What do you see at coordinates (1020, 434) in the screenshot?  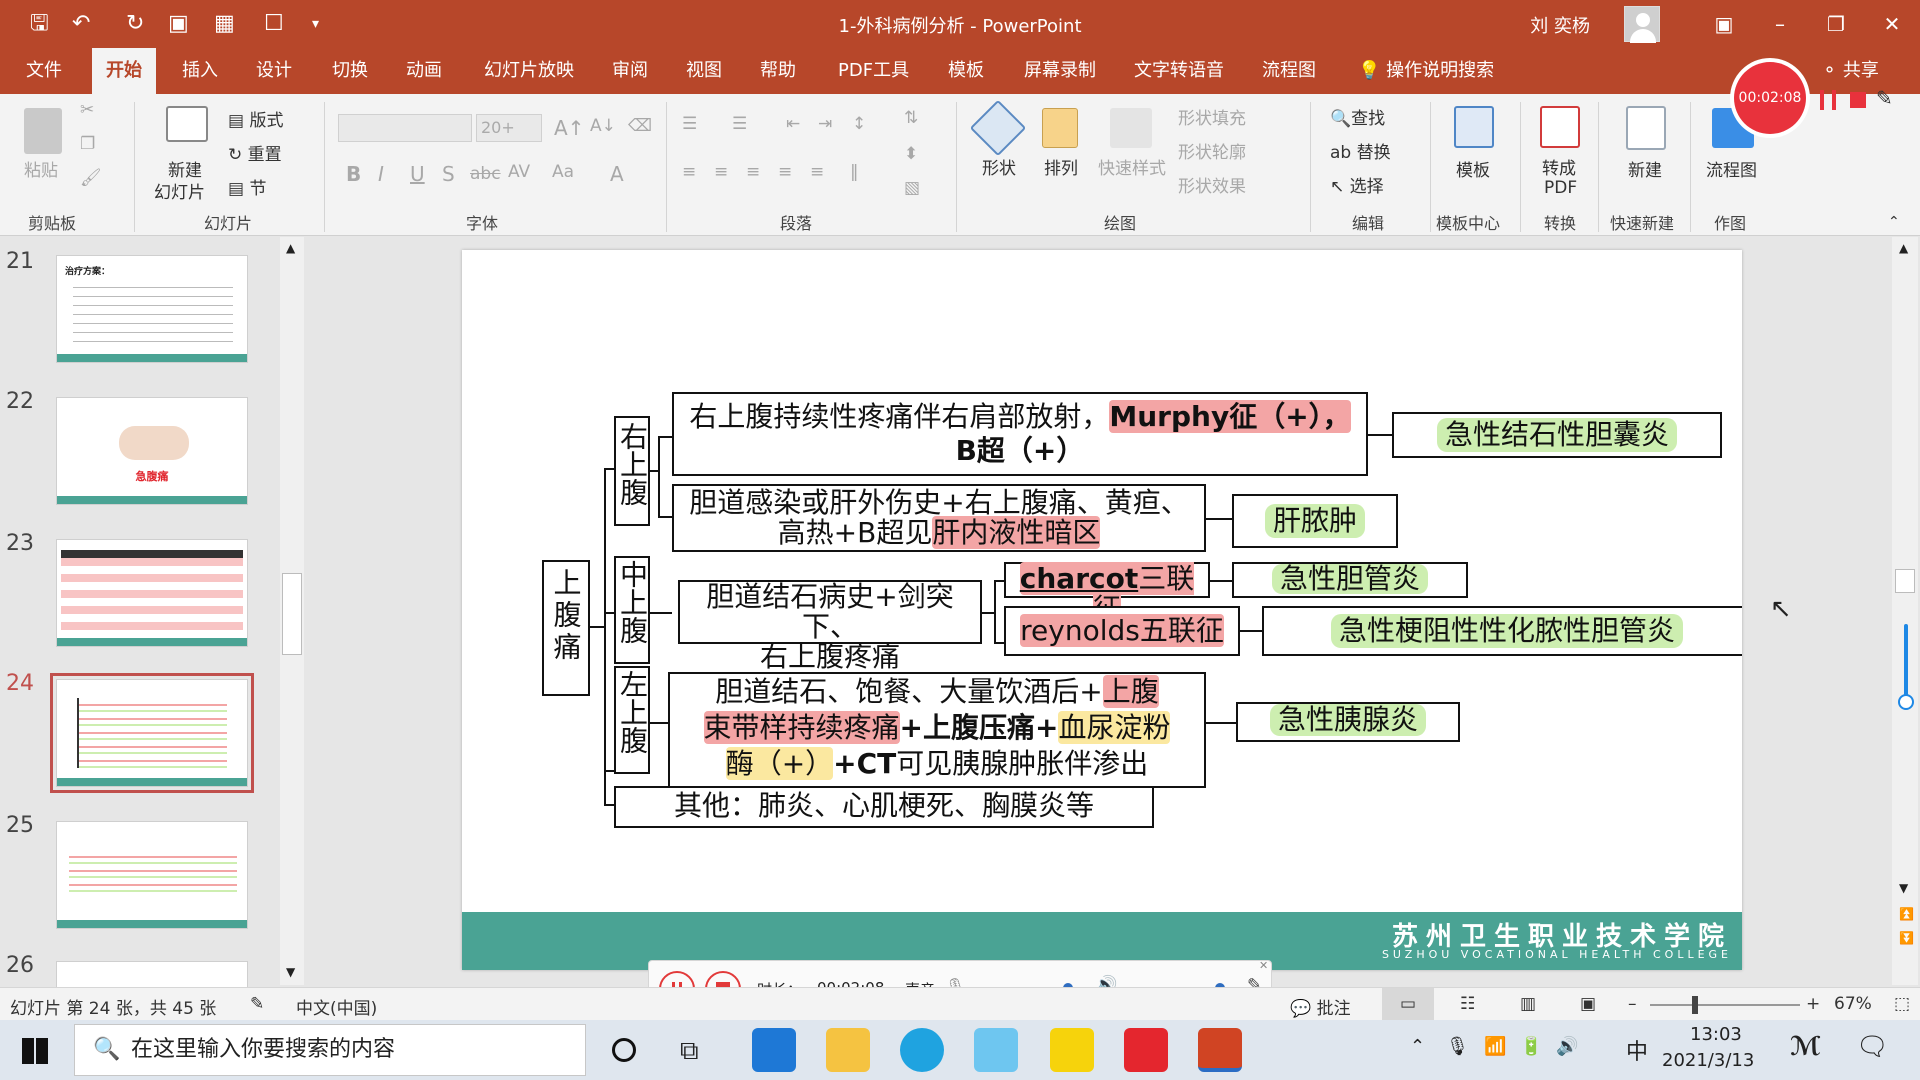 I see `finding-box-1: 右上腹持续性疼痛伴右肩部放射，Murphy征（+）， B超（+）` at bounding box center [1020, 434].